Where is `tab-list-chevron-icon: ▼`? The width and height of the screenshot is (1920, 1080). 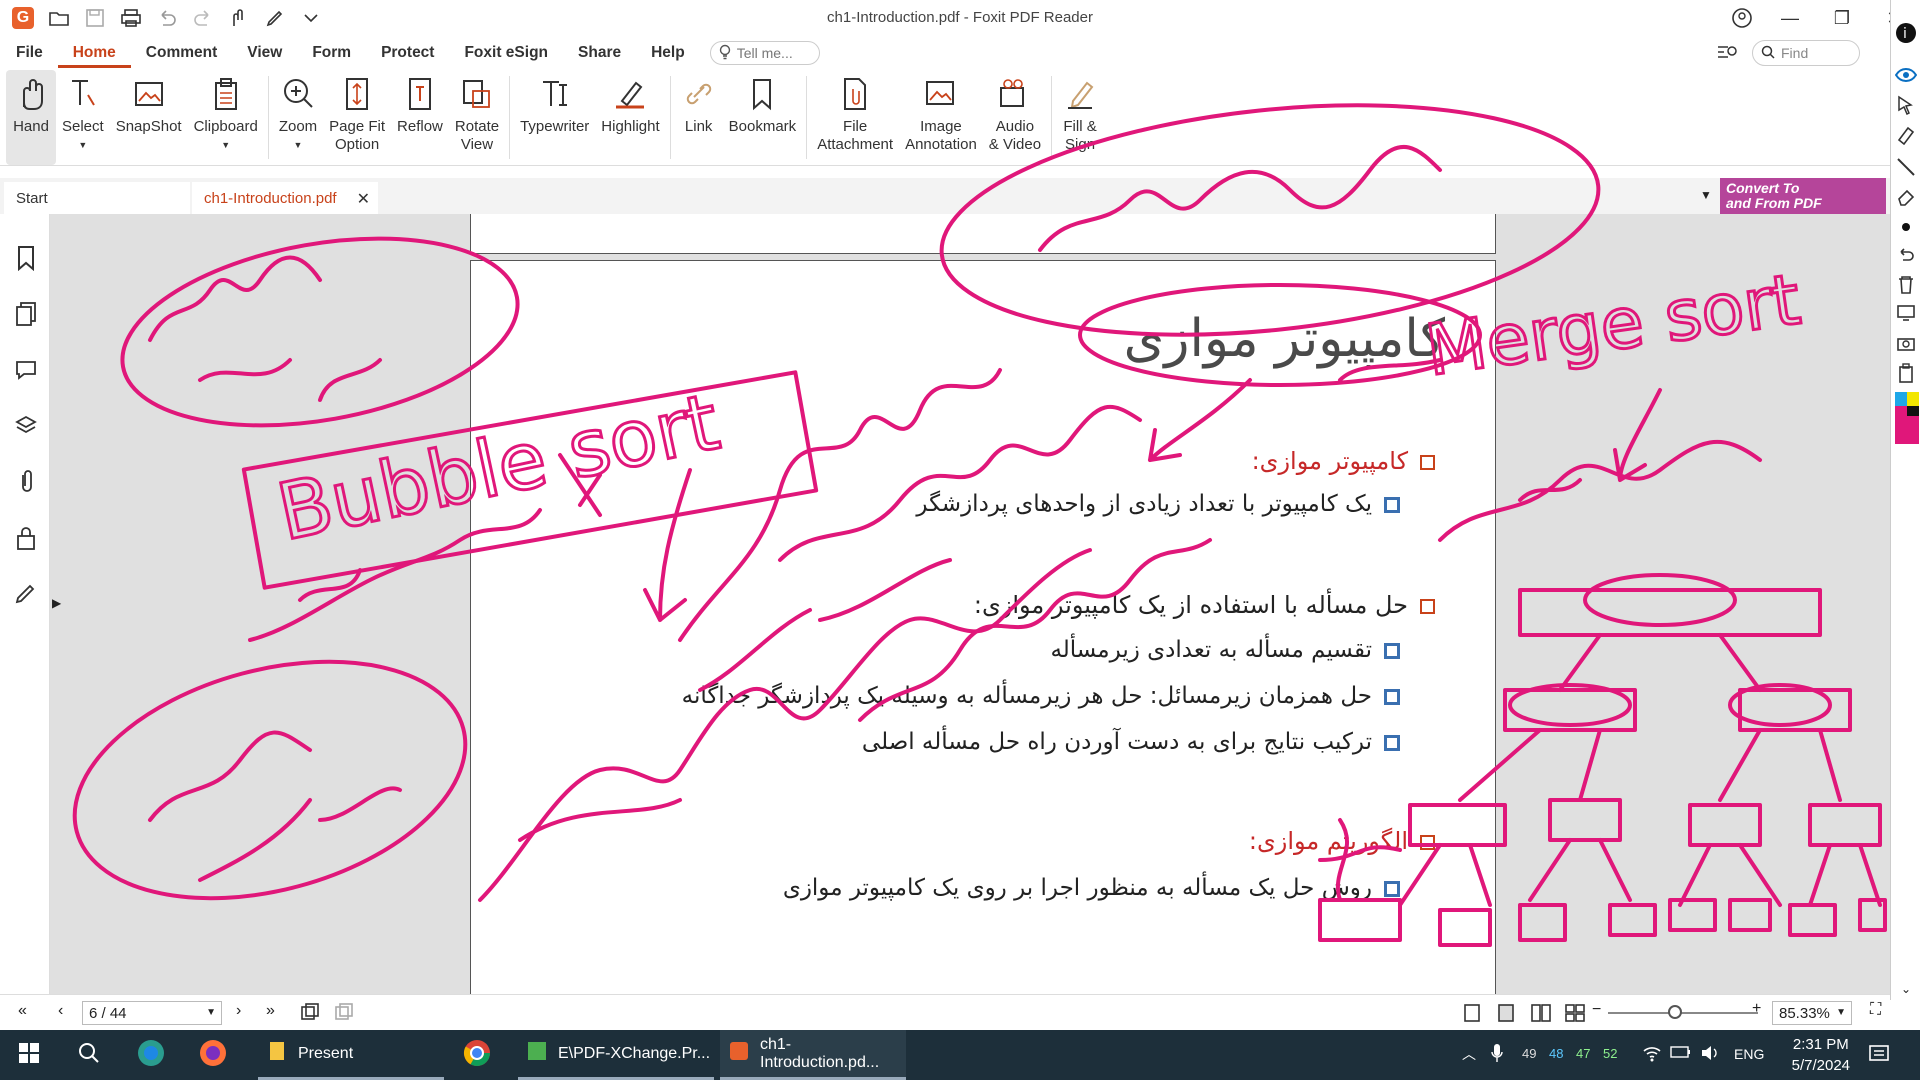
tab-list-chevron-icon: ▼ is located at coordinates (1706, 195).